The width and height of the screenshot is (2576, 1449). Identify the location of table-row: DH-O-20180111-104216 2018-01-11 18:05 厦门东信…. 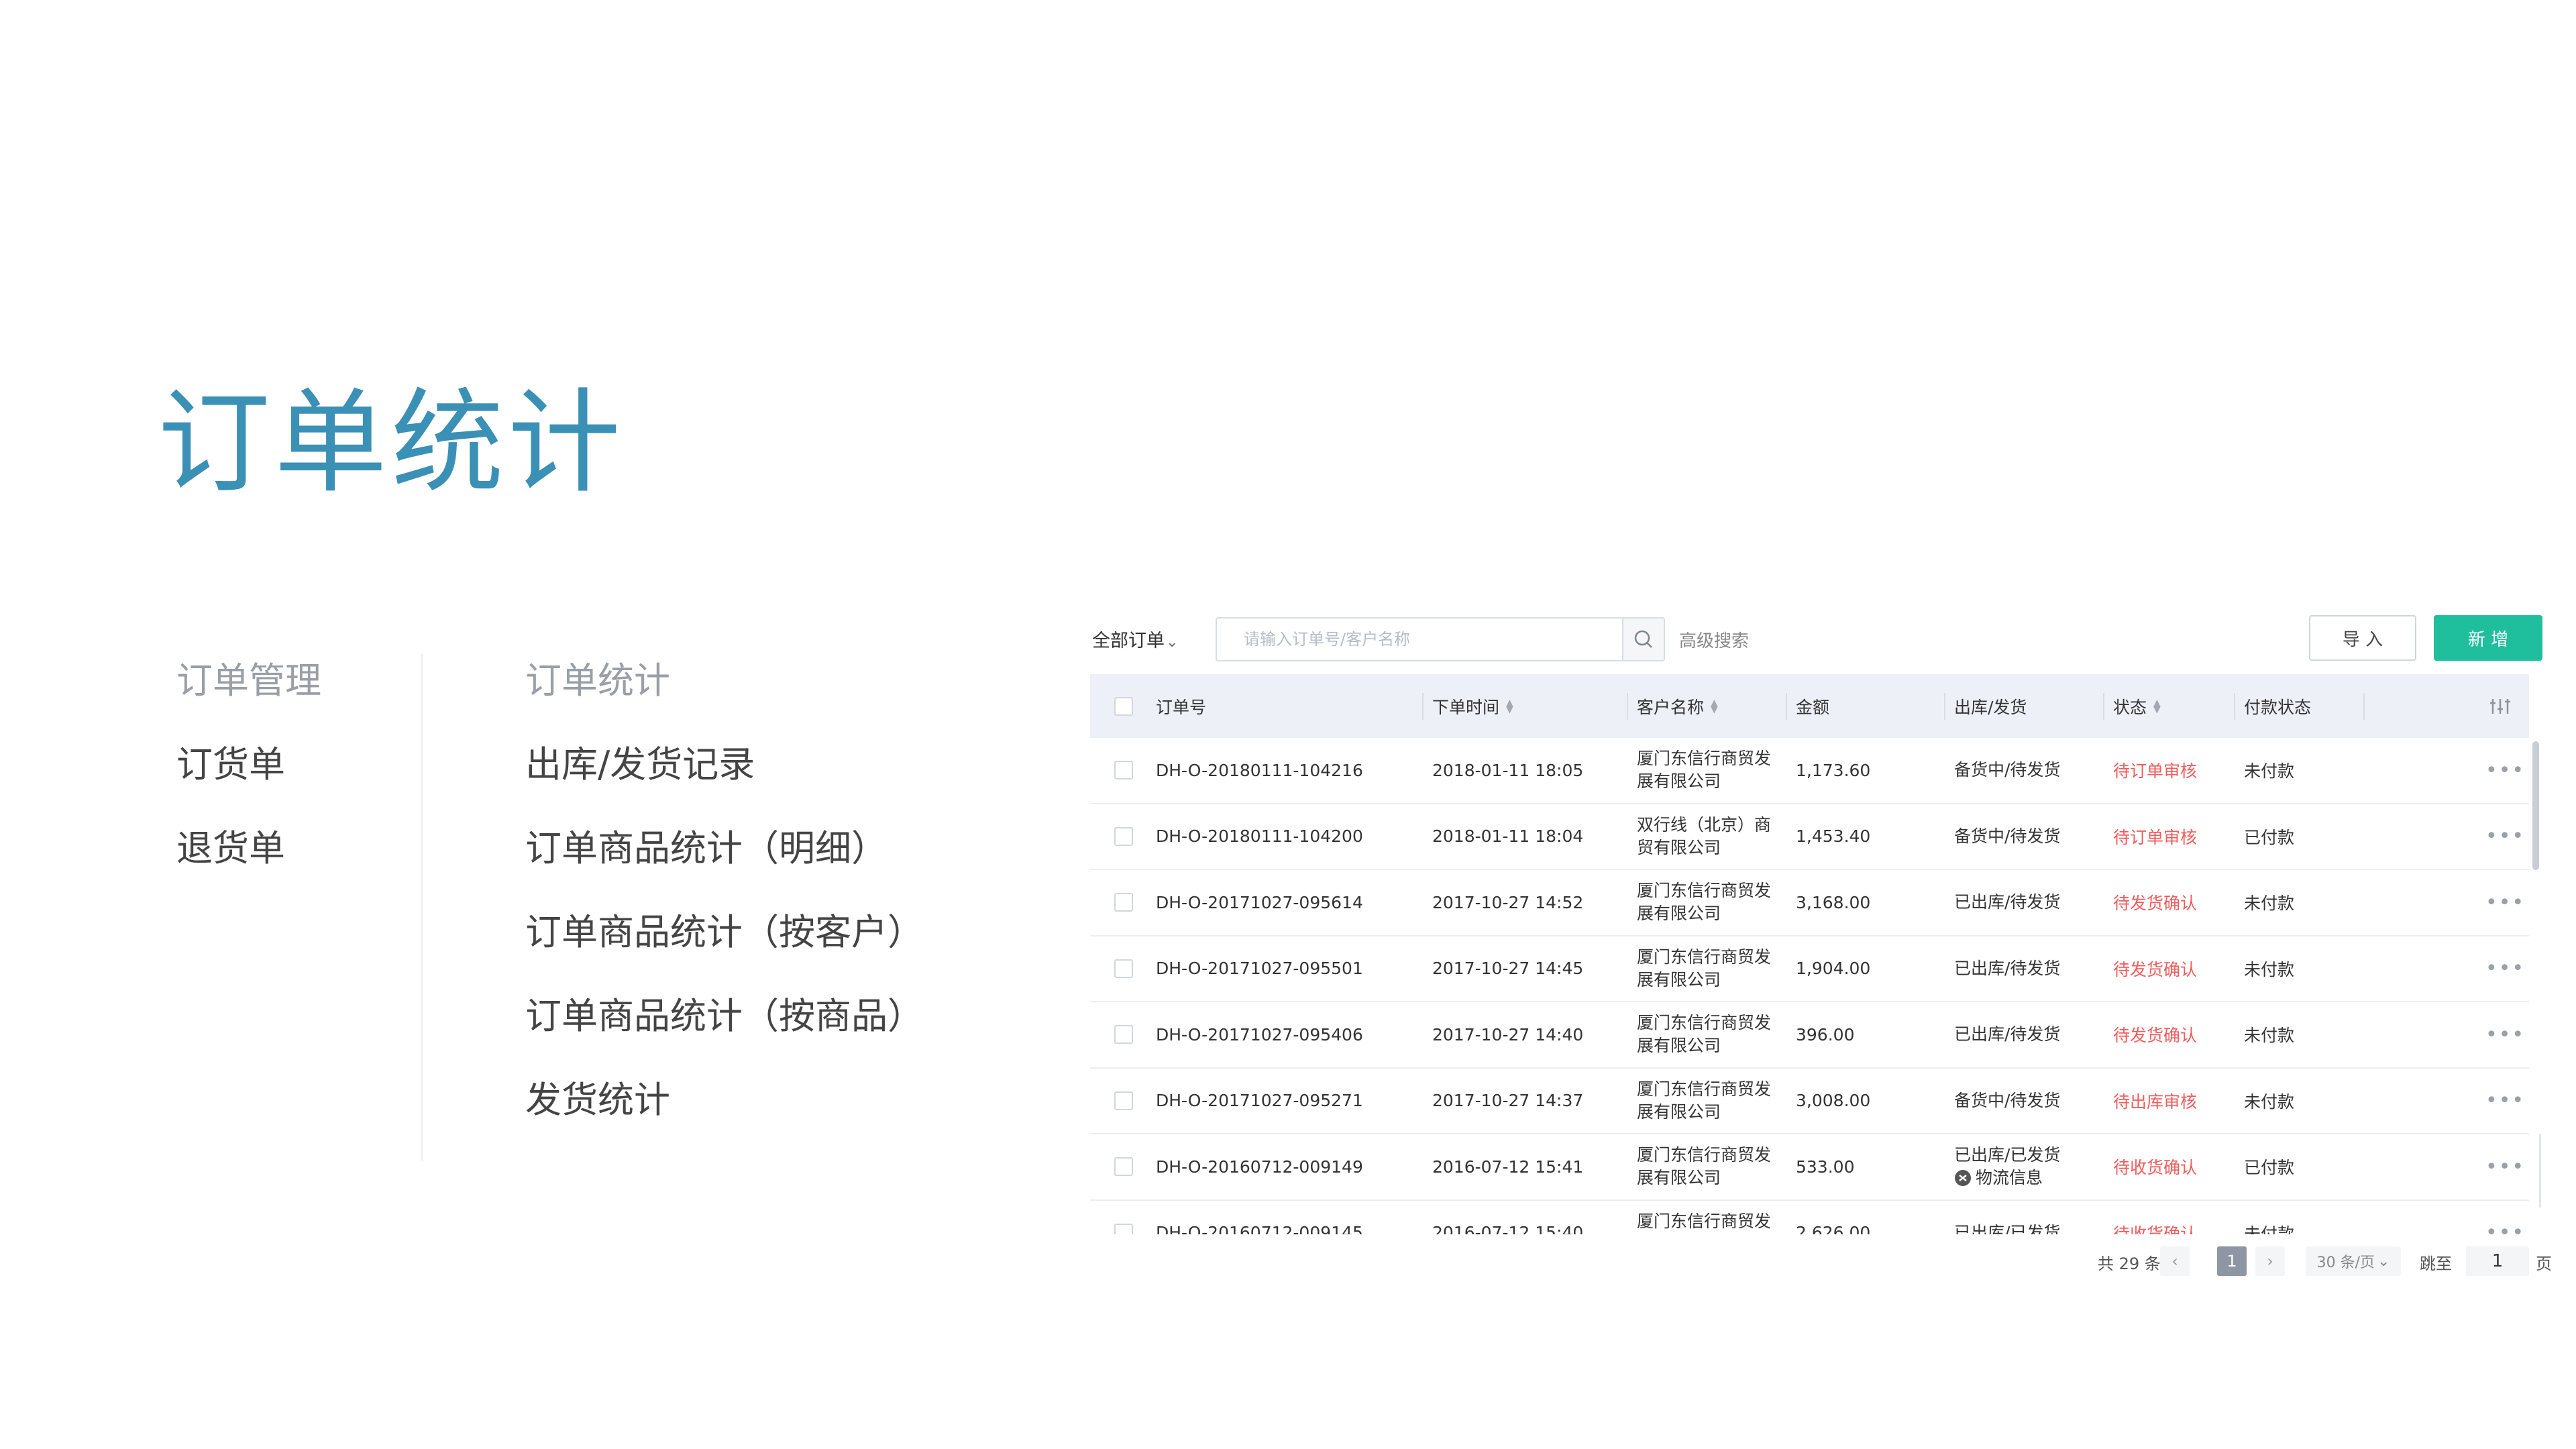
(1809, 771).